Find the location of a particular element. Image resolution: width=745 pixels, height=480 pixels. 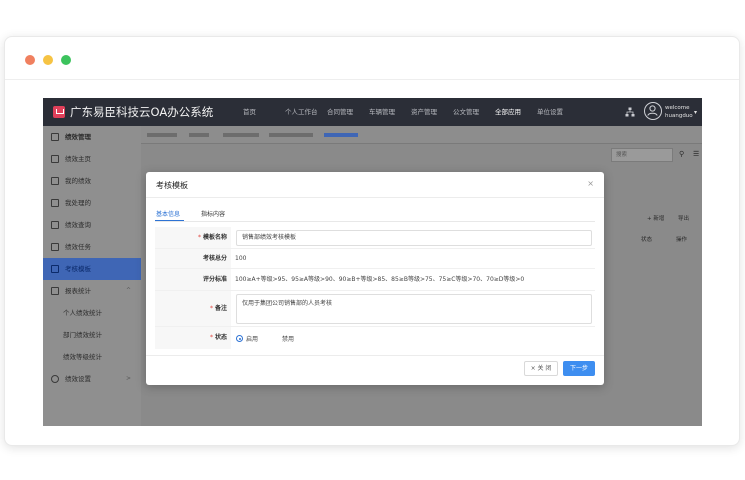

sidebar-item-handled: 我处理的 is located at coordinates (92, 203).